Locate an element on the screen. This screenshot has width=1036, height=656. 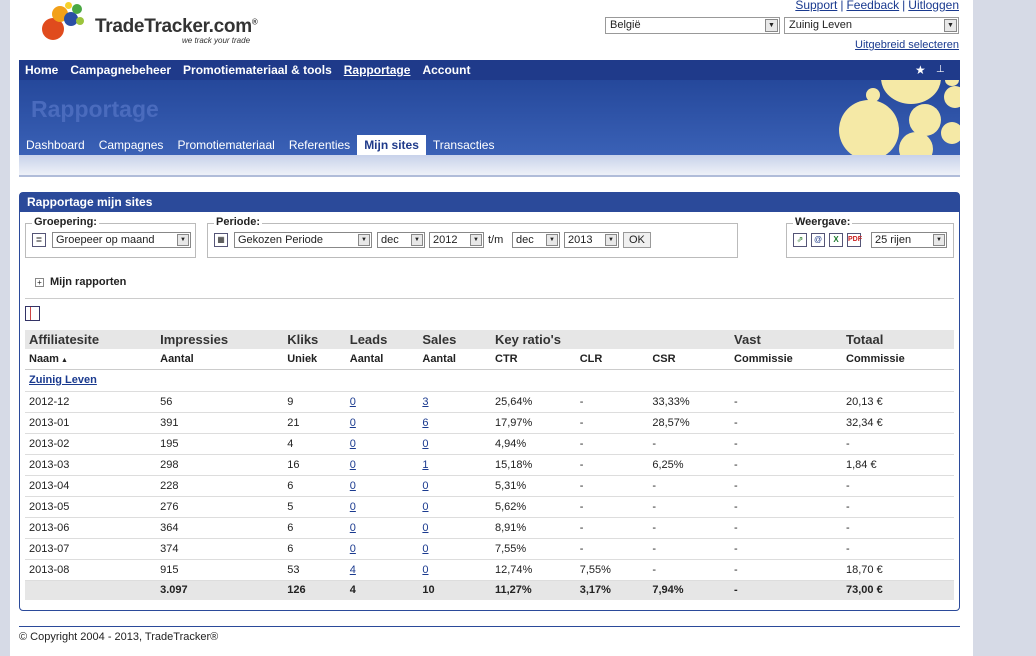
banner-decoration is located at coordinates (952, 83).